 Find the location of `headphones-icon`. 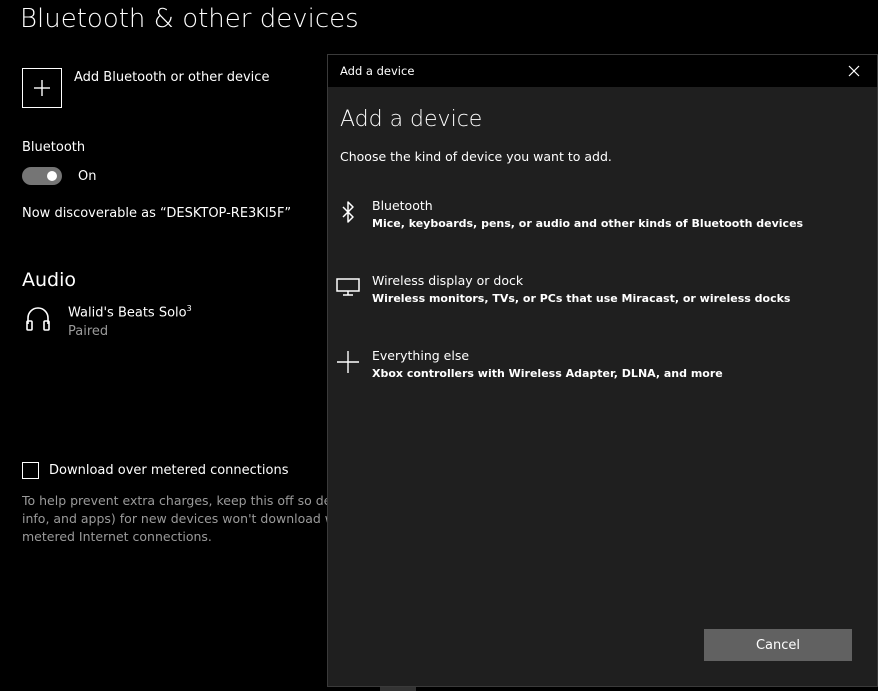

headphones-icon is located at coordinates (38, 319).